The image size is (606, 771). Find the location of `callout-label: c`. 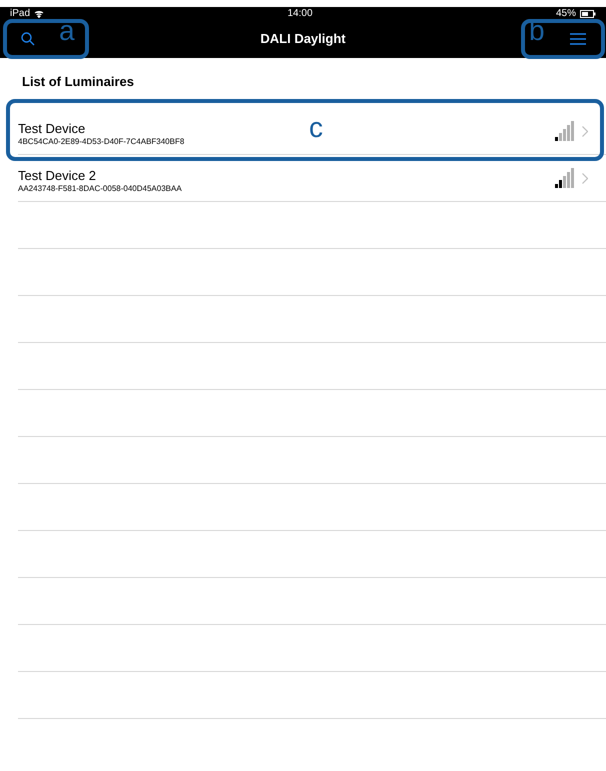

callout-label: c is located at coordinates (316, 128).